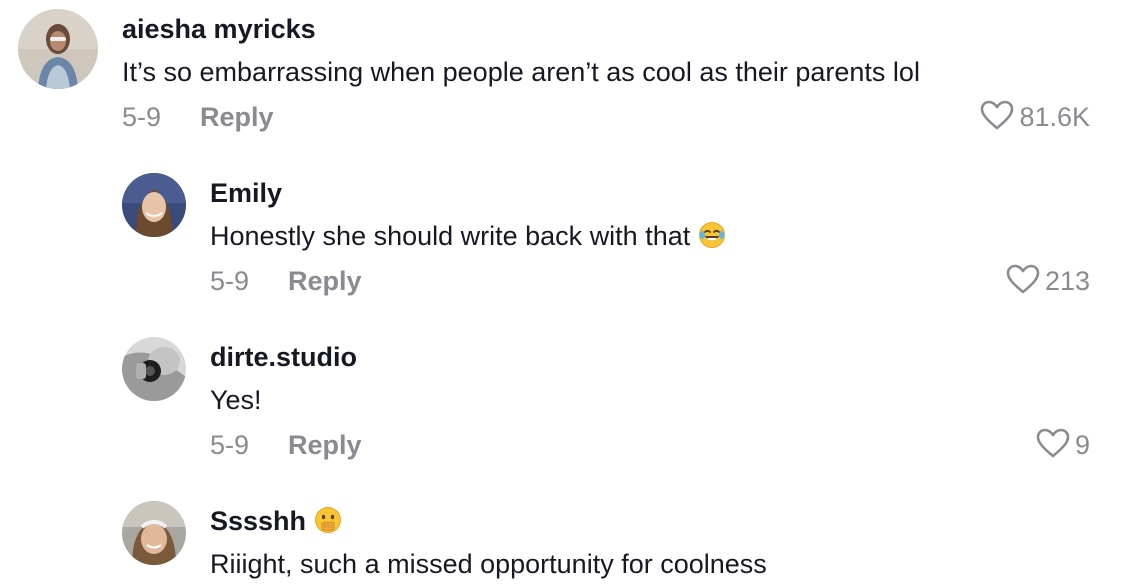  I want to click on like-count: 9, so click(1082, 445).